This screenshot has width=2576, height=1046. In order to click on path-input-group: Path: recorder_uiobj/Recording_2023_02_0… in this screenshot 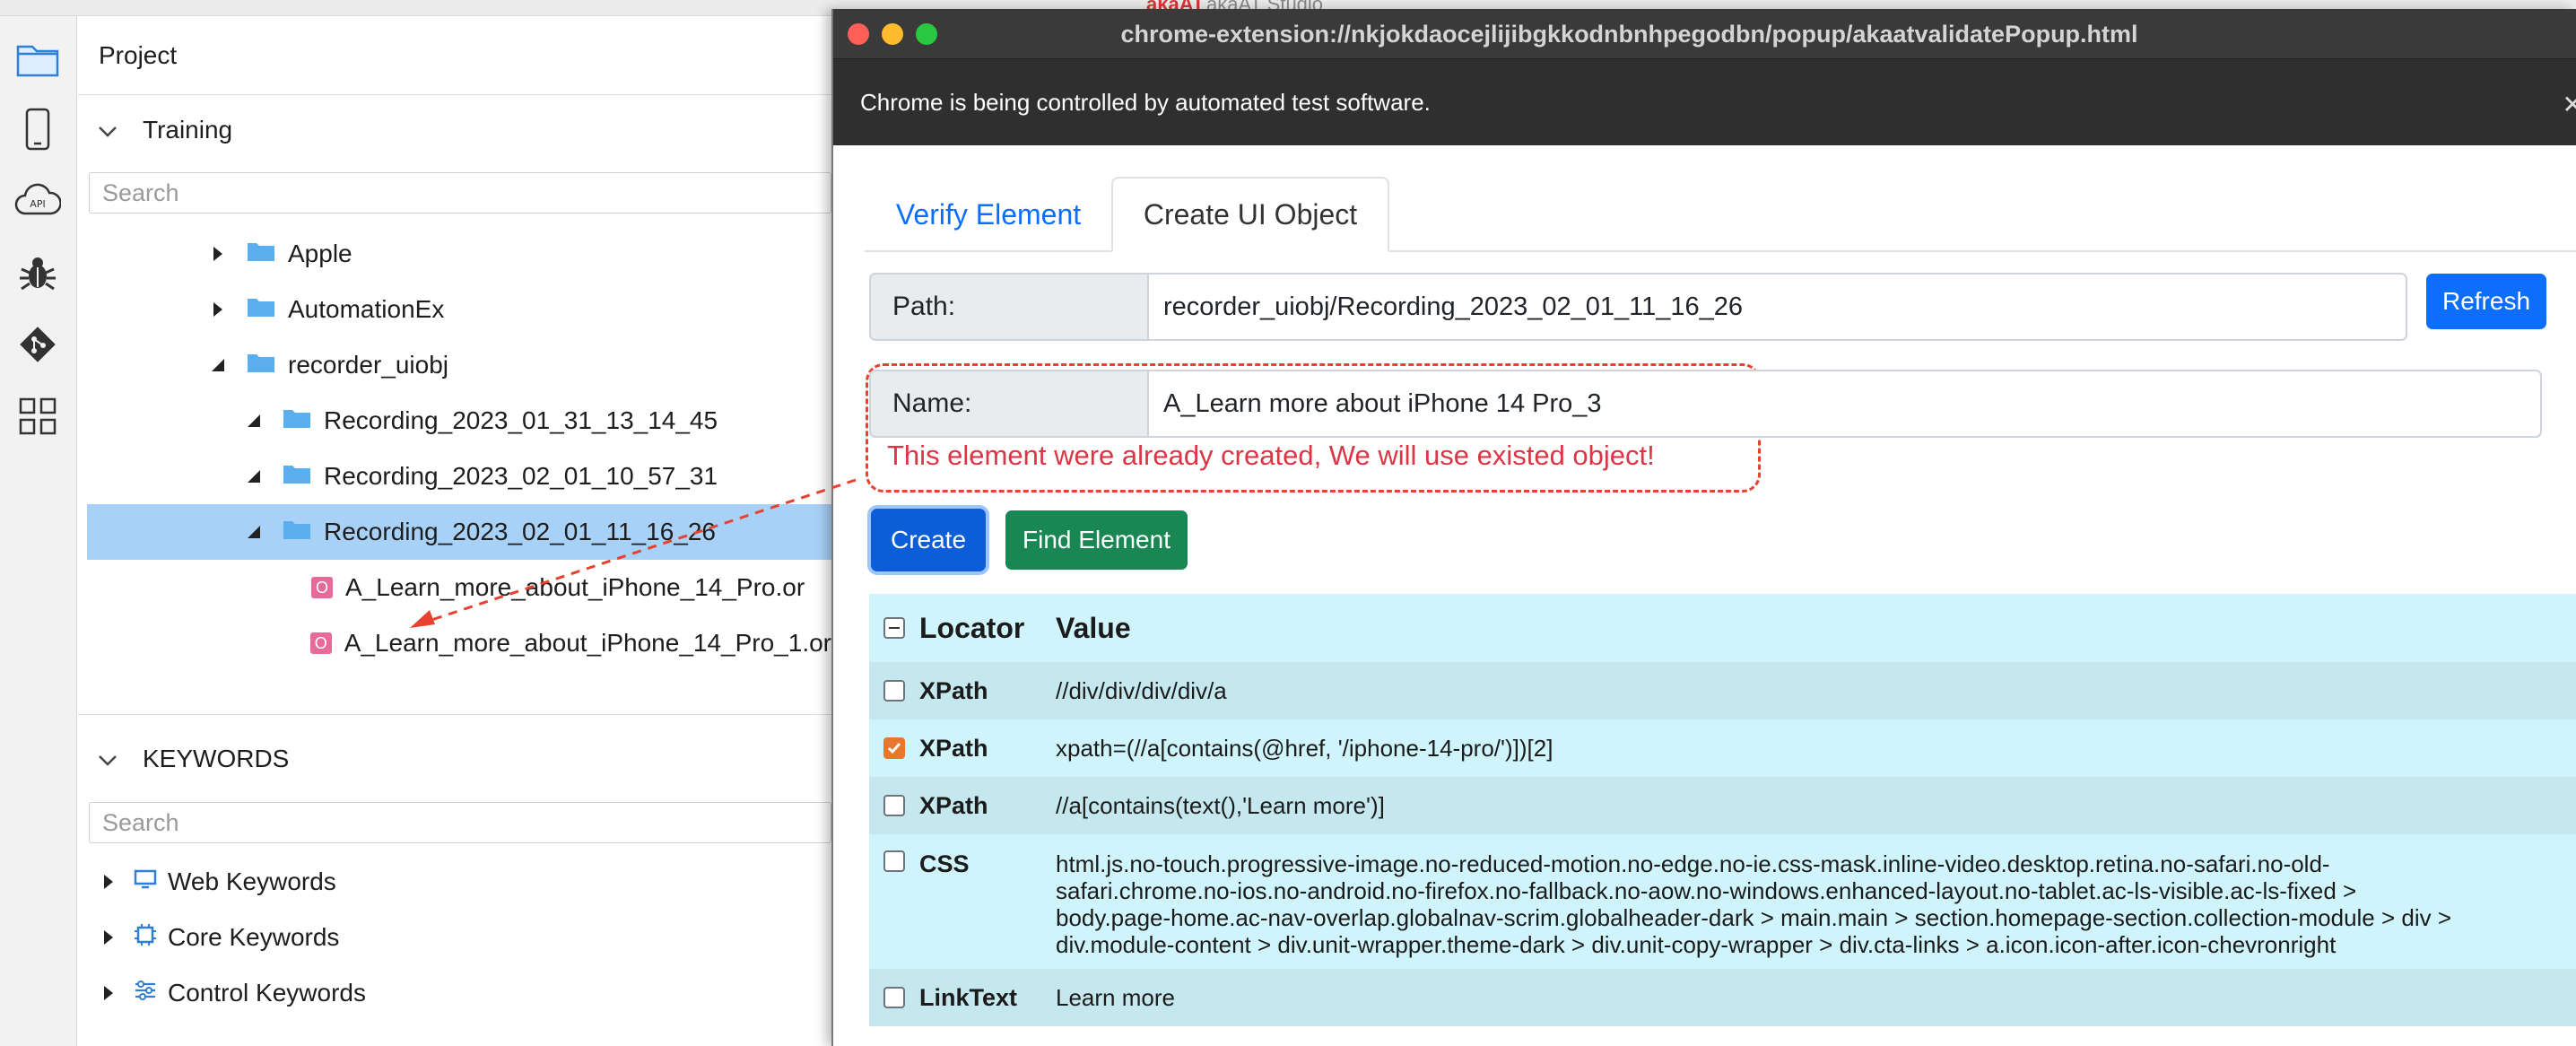, I will do `click(1638, 307)`.